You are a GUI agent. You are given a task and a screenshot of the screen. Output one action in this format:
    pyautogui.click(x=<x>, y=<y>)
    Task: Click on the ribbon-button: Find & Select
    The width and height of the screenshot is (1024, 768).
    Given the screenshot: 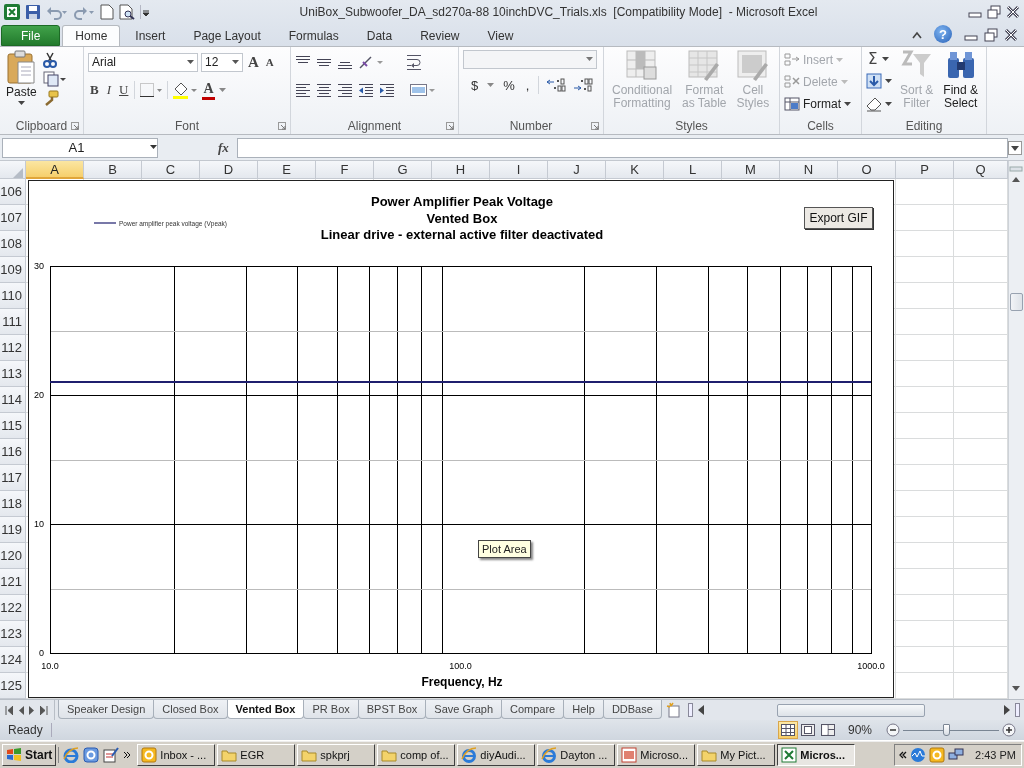 What is the action you would take?
    pyautogui.click(x=961, y=80)
    